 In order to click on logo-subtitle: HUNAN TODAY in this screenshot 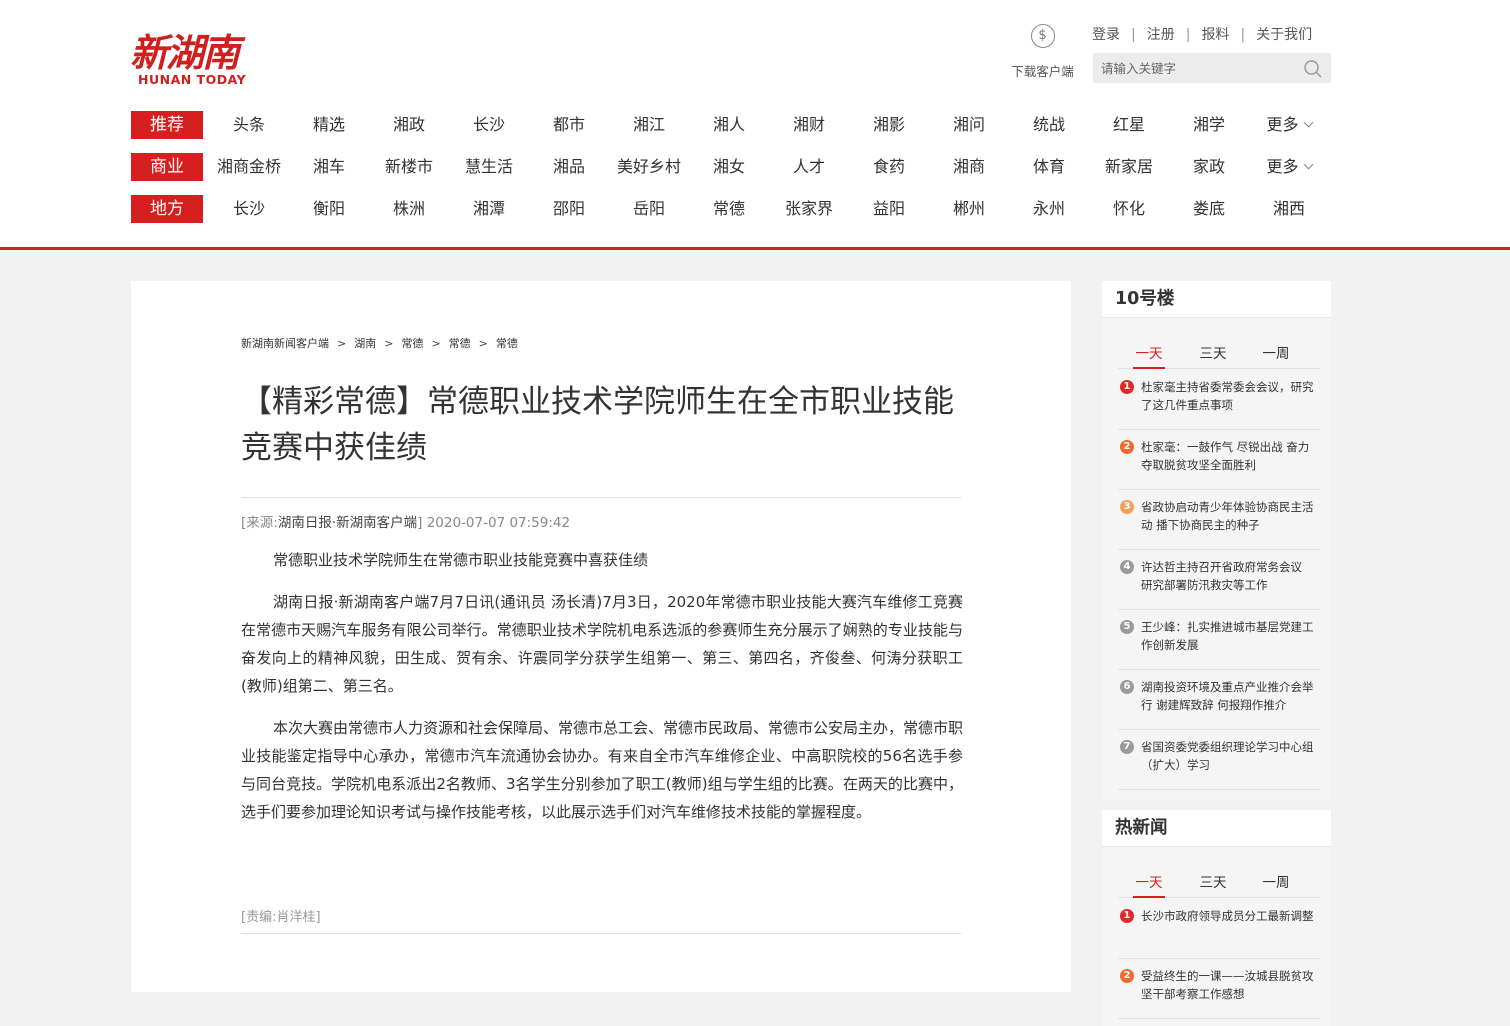, I will do `click(192, 79)`.